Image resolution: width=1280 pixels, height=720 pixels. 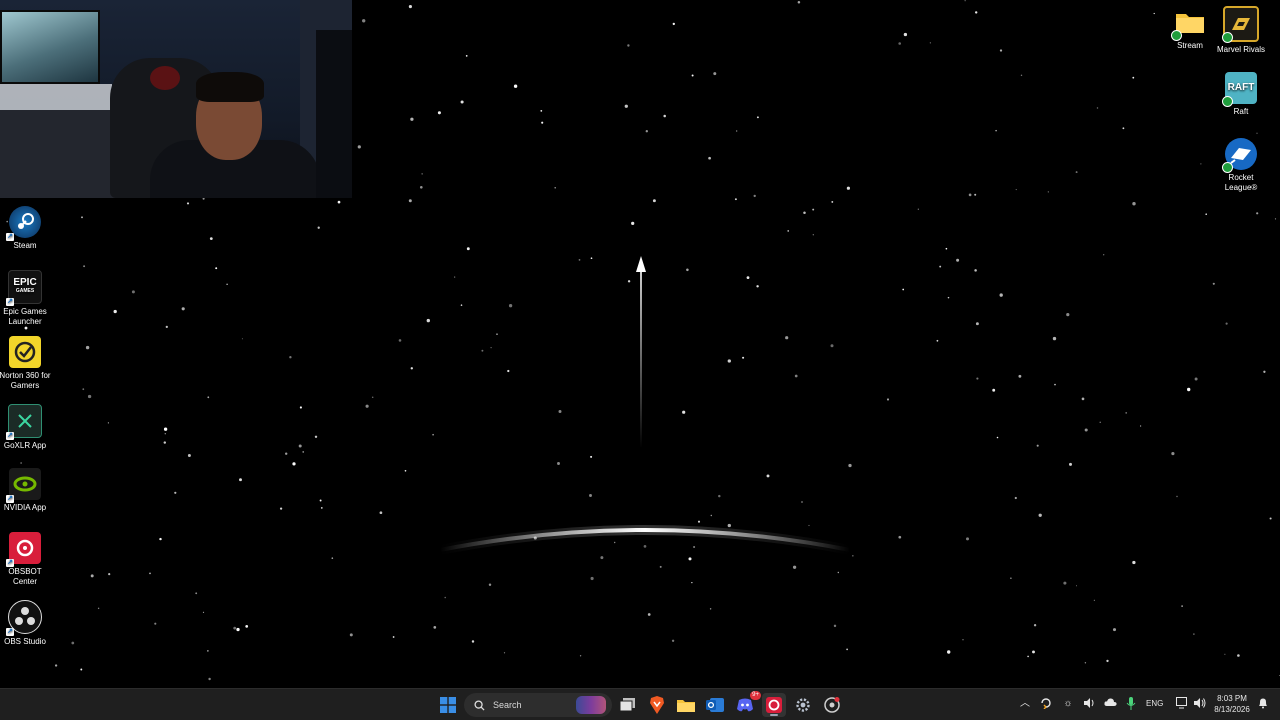 What do you see at coordinates (26, 228) in the screenshot?
I see `desktop-icon-steam: ↗ Steam` at bounding box center [26, 228].